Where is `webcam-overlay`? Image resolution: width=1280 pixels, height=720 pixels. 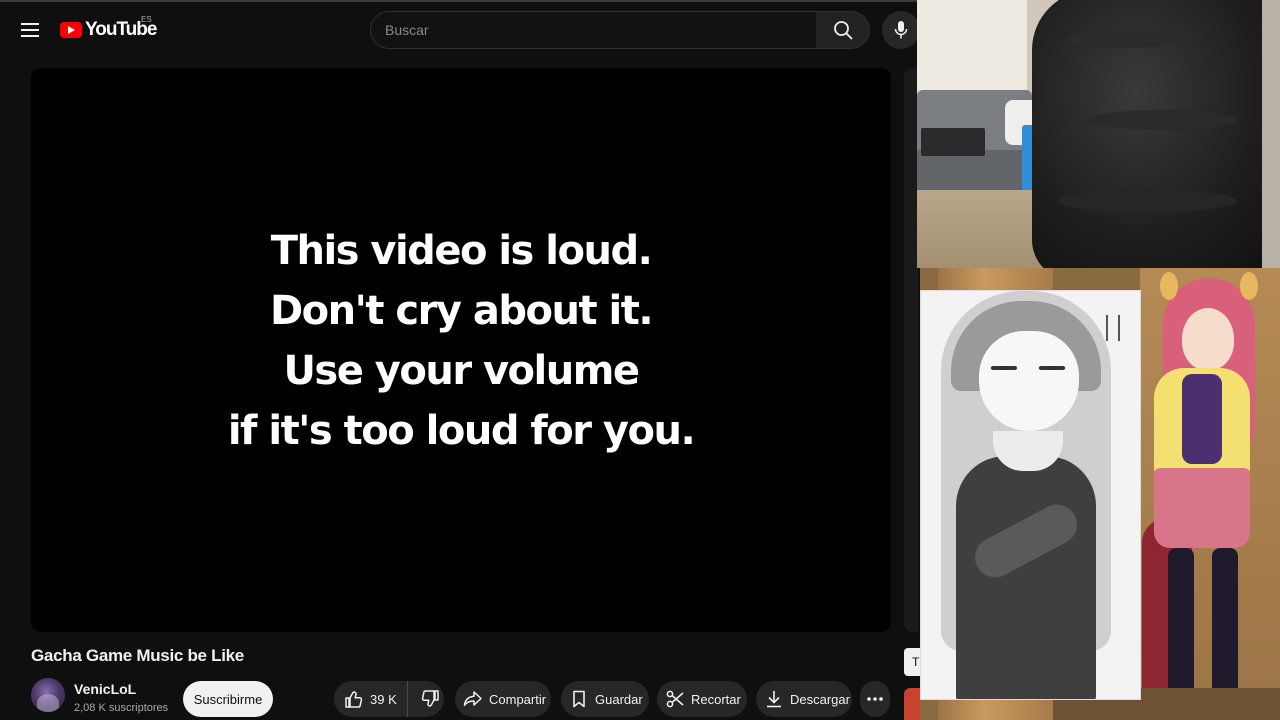 webcam-overlay is located at coordinates (1098, 134).